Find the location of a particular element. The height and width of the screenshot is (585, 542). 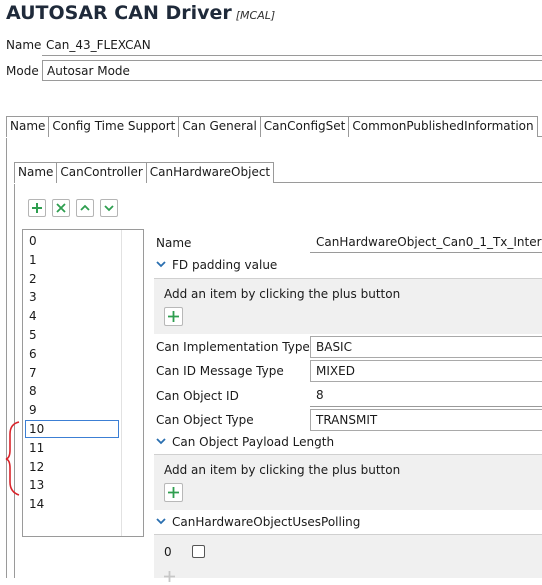

up-icon is located at coordinates (85, 207).